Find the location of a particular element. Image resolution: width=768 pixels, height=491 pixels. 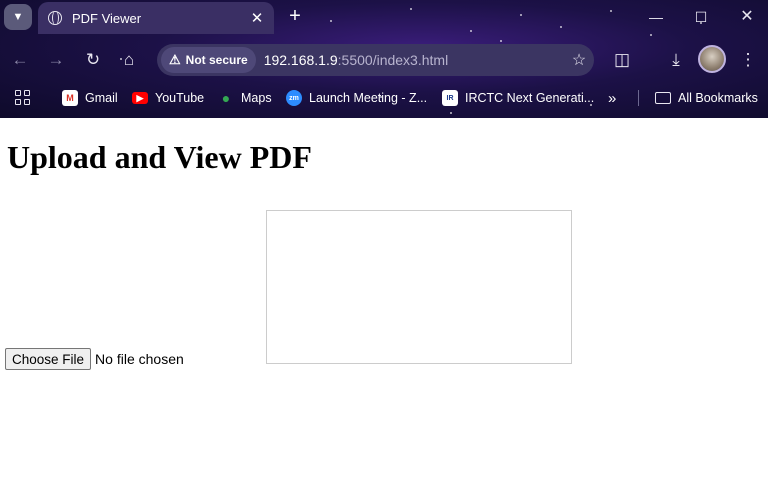

page-title: Upload and View PDF is located at coordinates (159, 157).